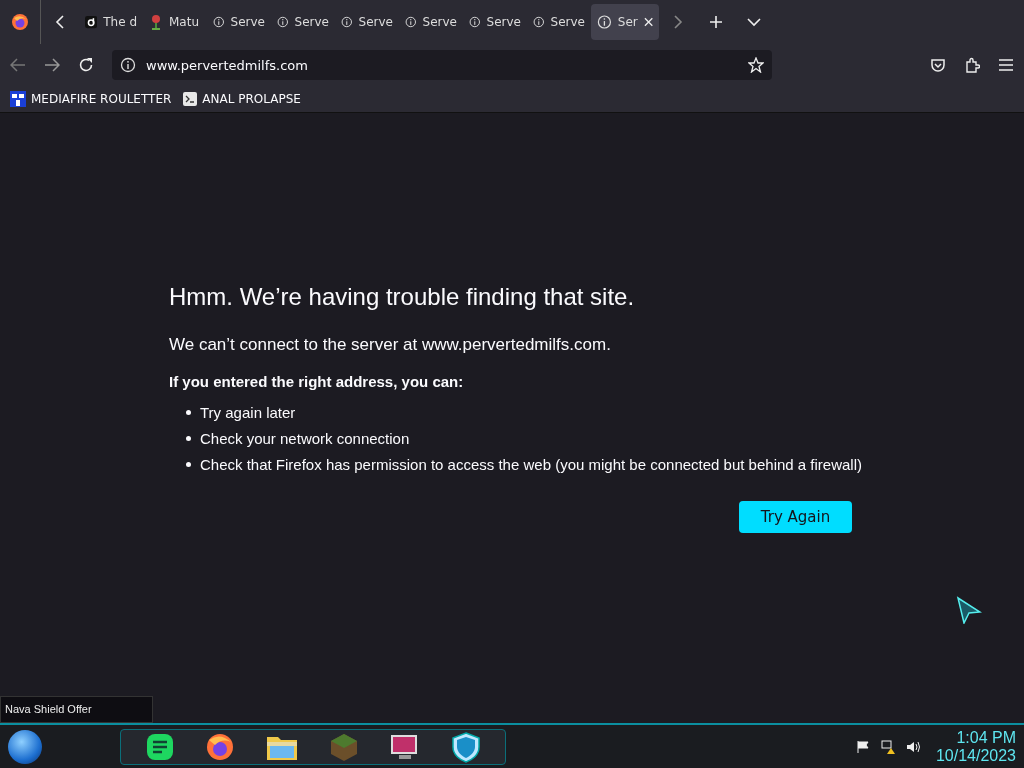  I want to click on forward-arrow-icon, so click(52, 65).